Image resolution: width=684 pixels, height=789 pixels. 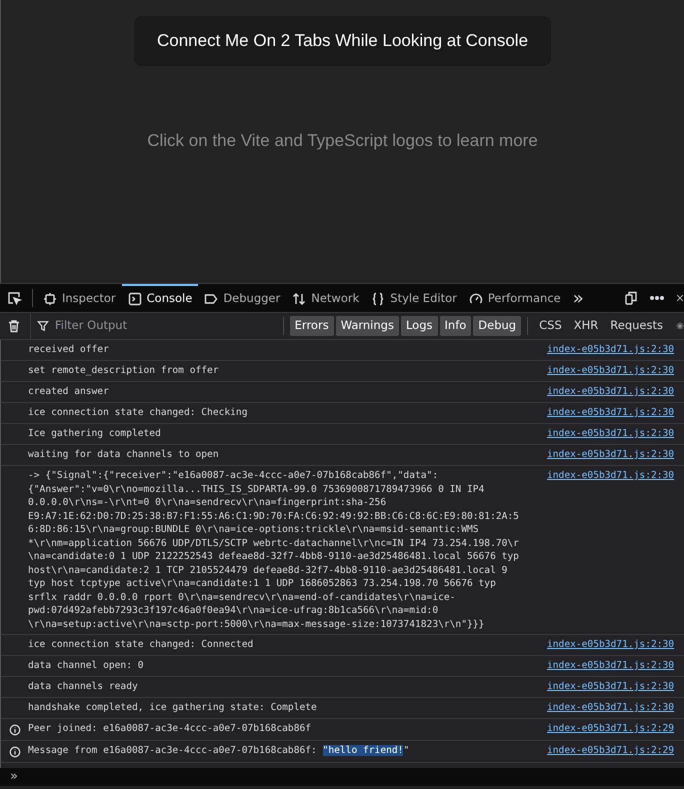 What do you see at coordinates (550, 326) in the screenshot?
I see `type-toggle: CSS` at bounding box center [550, 326].